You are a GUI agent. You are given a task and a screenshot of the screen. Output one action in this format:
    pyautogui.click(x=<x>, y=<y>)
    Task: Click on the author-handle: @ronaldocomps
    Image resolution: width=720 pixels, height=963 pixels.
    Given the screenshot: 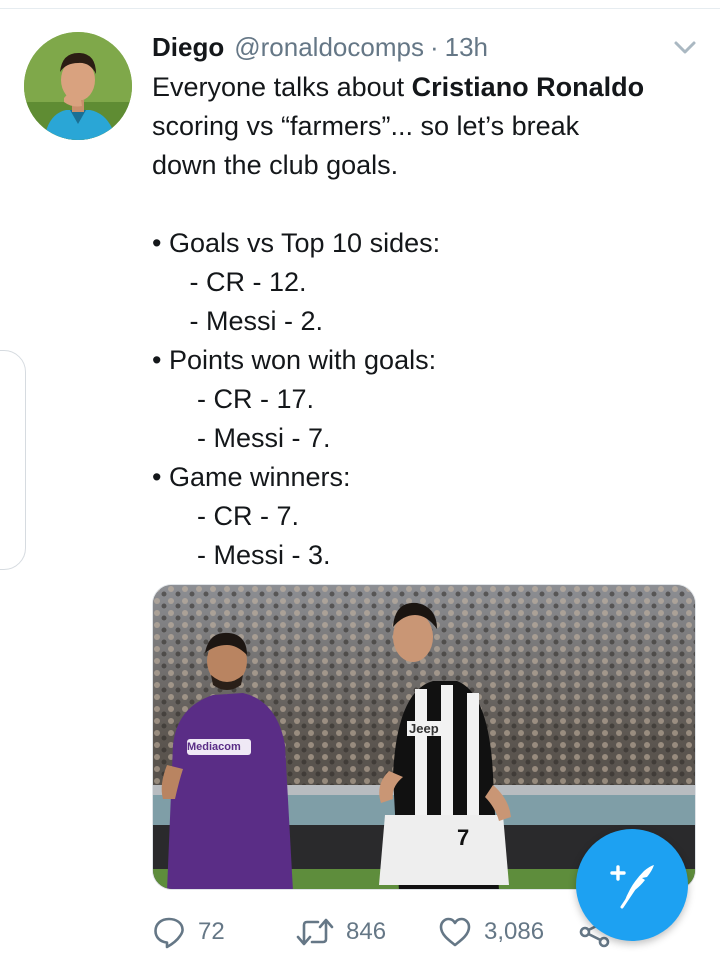 What is the action you would take?
    pyautogui.click(x=329, y=47)
    